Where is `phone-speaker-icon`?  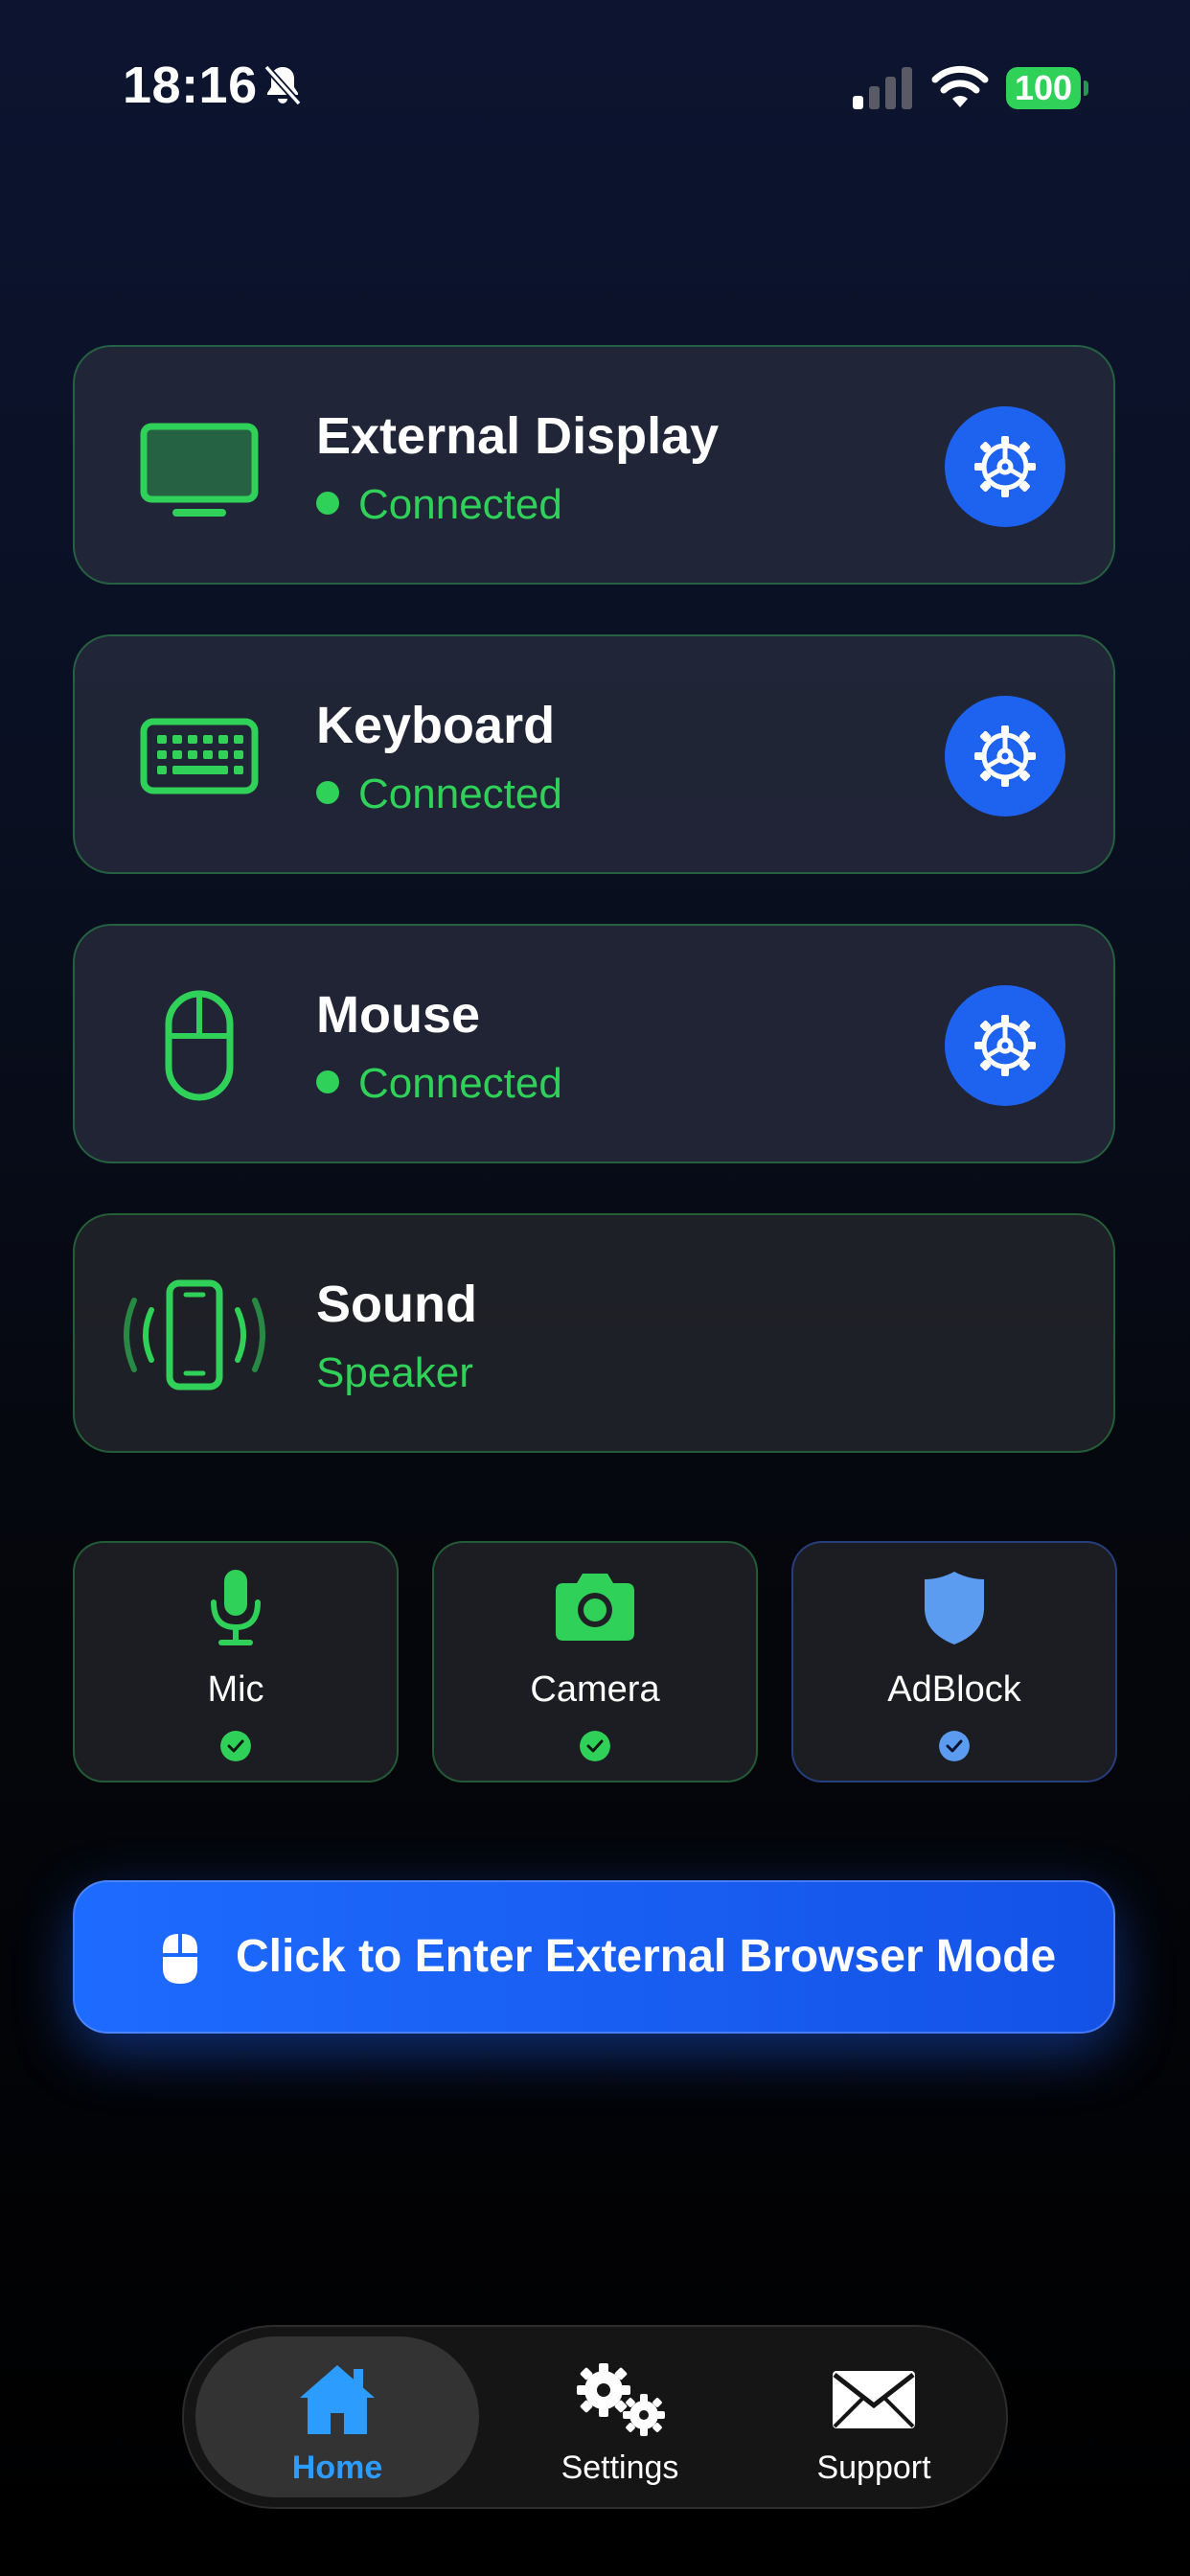 phone-speaker-icon is located at coordinates (195, 1335).